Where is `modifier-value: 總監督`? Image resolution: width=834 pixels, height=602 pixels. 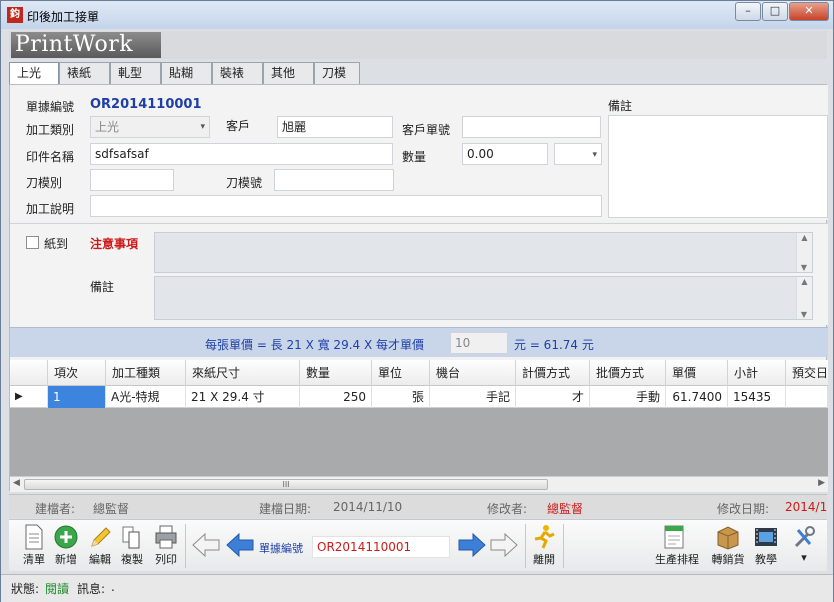 modifier-value: 總監督 is located at coordinates (565, 509).